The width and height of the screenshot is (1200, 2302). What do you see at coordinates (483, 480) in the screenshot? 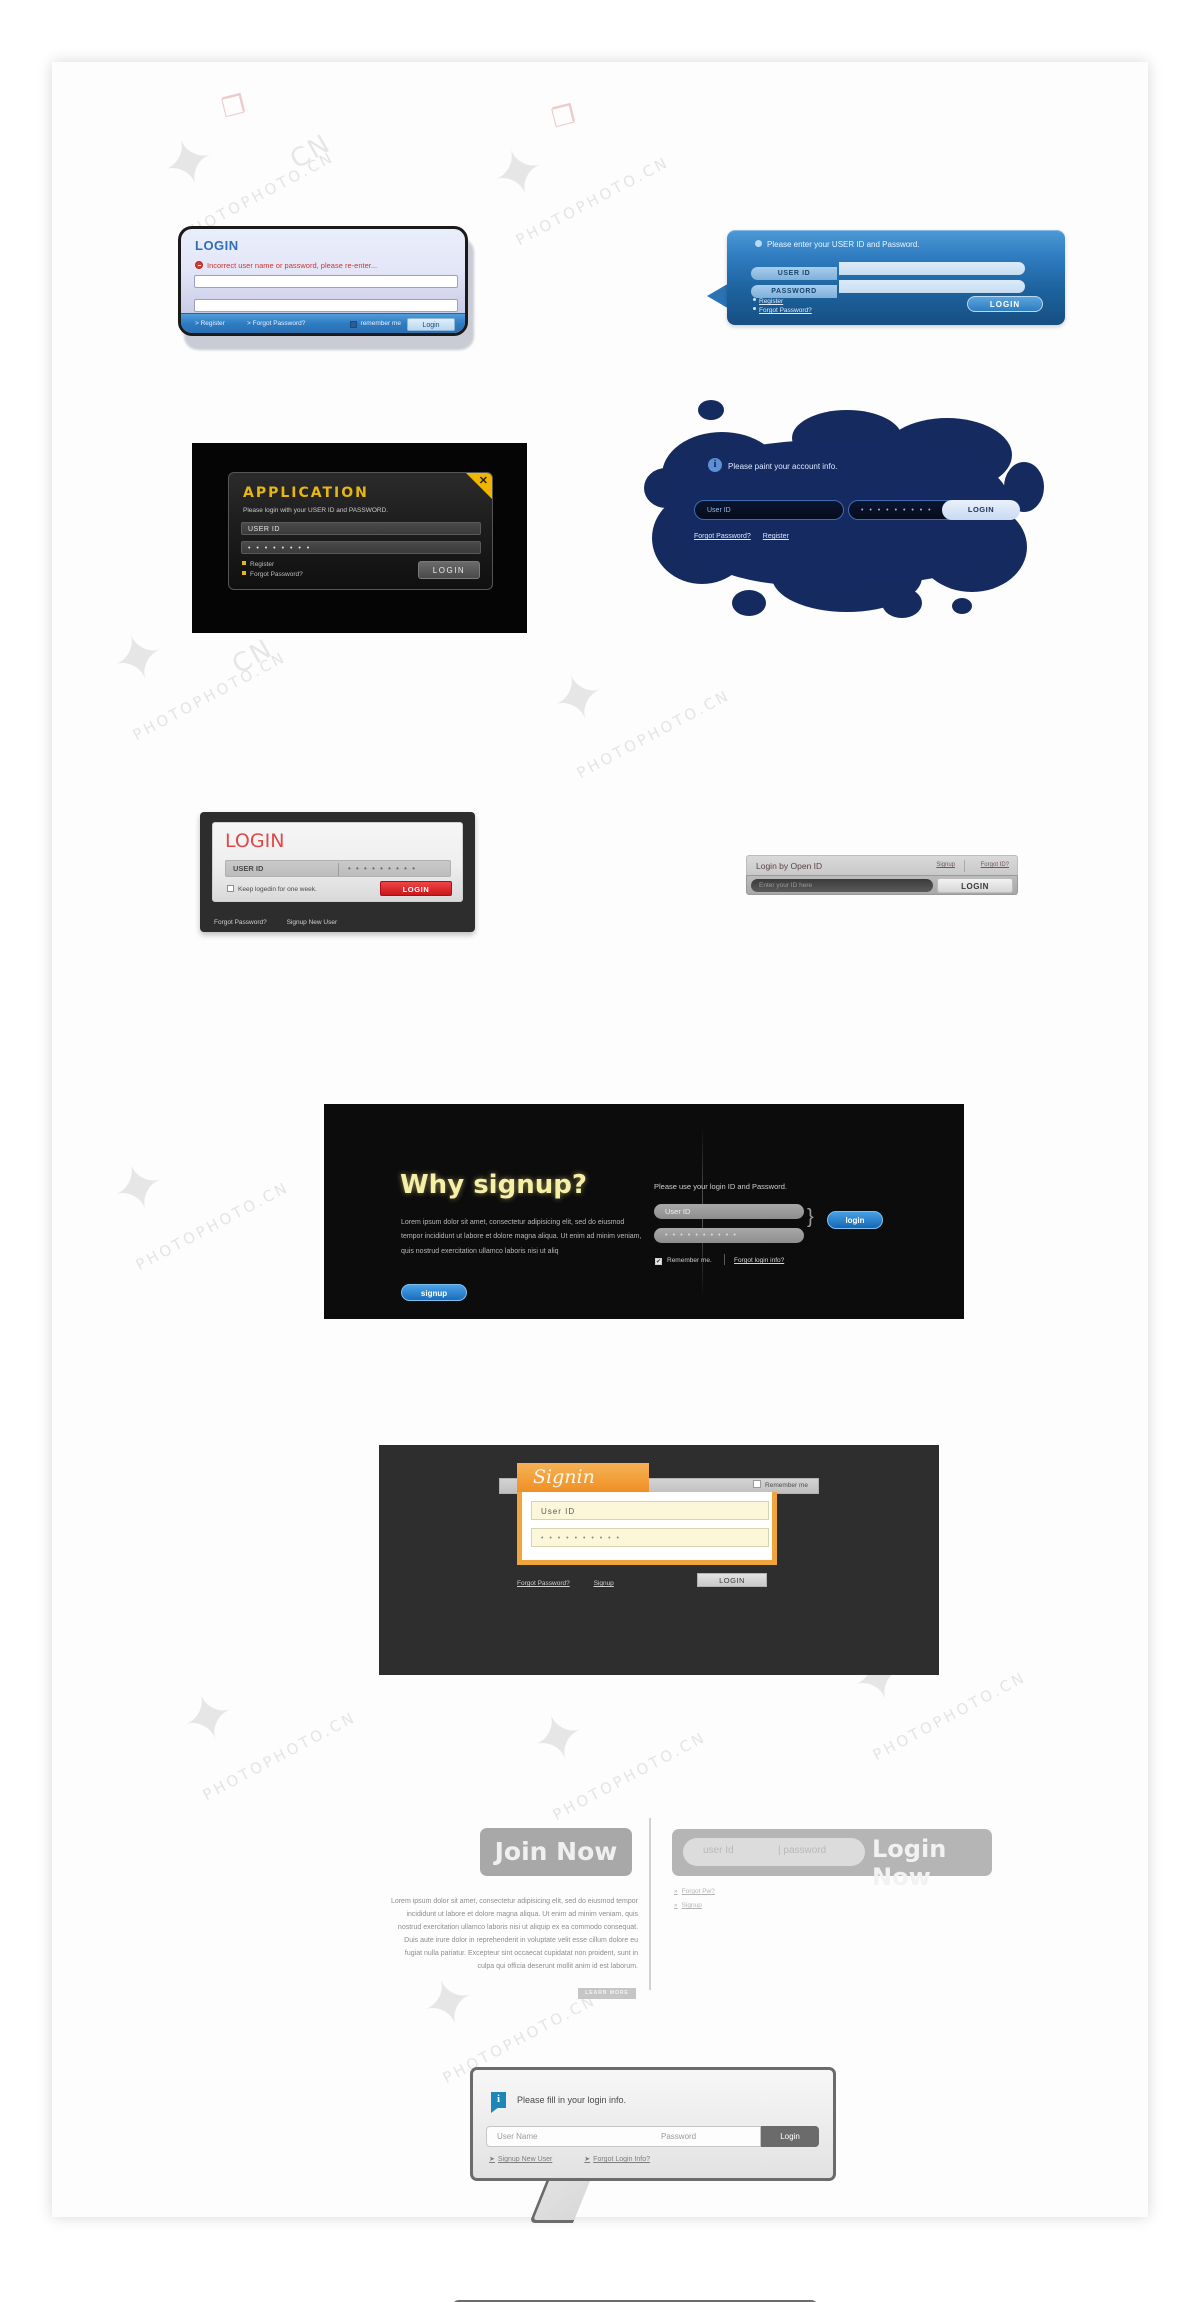
I see `close-icon: ✕` at bounding box center [483, 480].